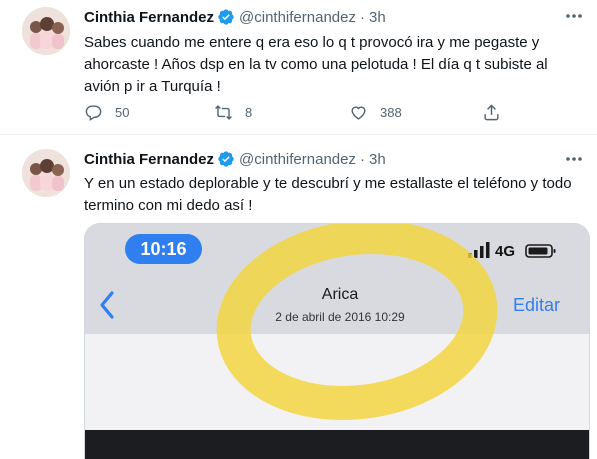  What do you see at coordinates (537, 305) in the screenshot?
I see `edit-label: Editar` at bounding box center [537, 305].